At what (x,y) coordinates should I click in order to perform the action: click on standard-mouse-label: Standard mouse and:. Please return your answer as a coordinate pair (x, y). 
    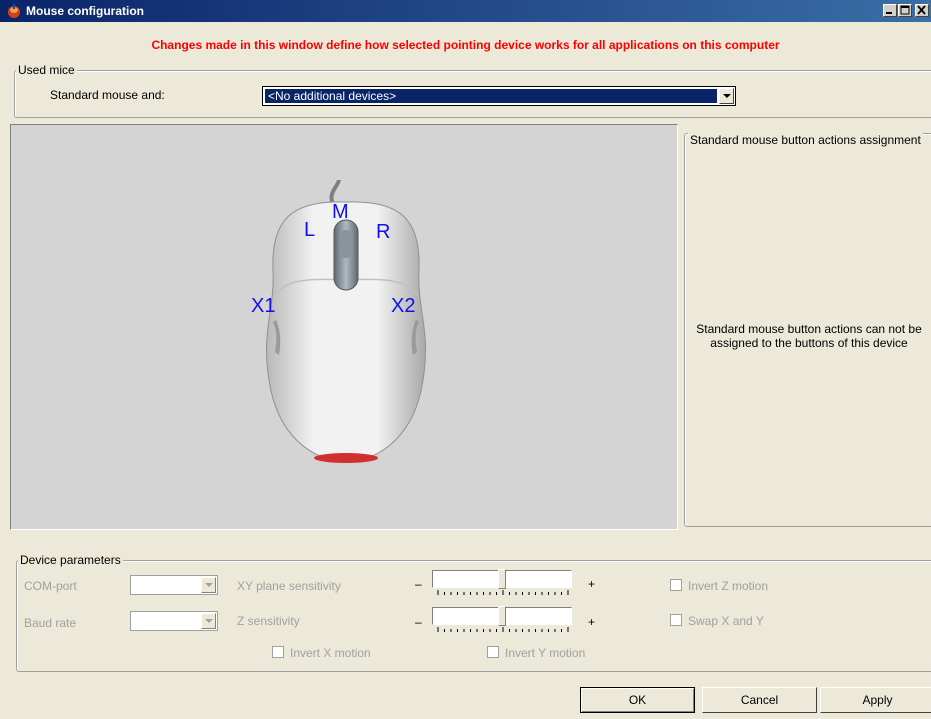
    Looking at the image, I should click on (107, 95).